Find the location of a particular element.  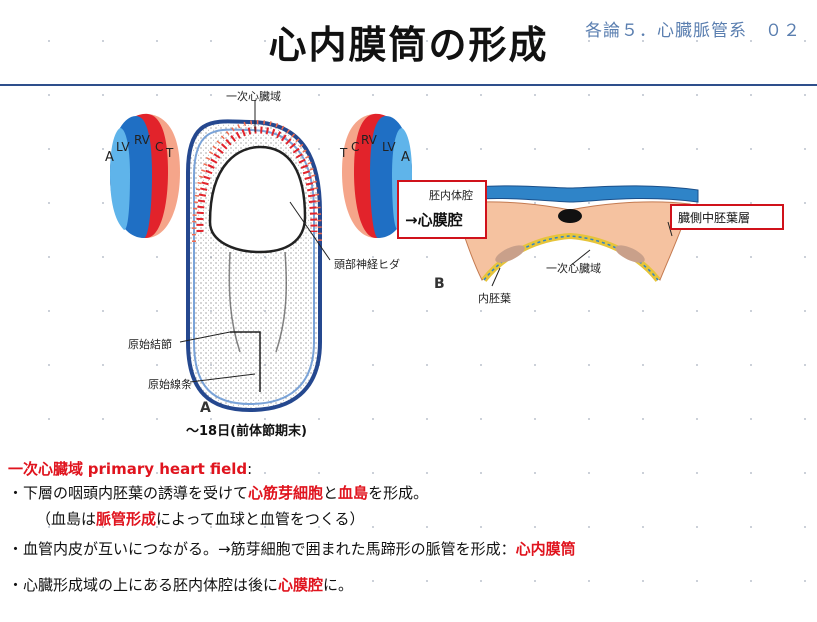

heading-colon: : is located at coordinates (250, 469).